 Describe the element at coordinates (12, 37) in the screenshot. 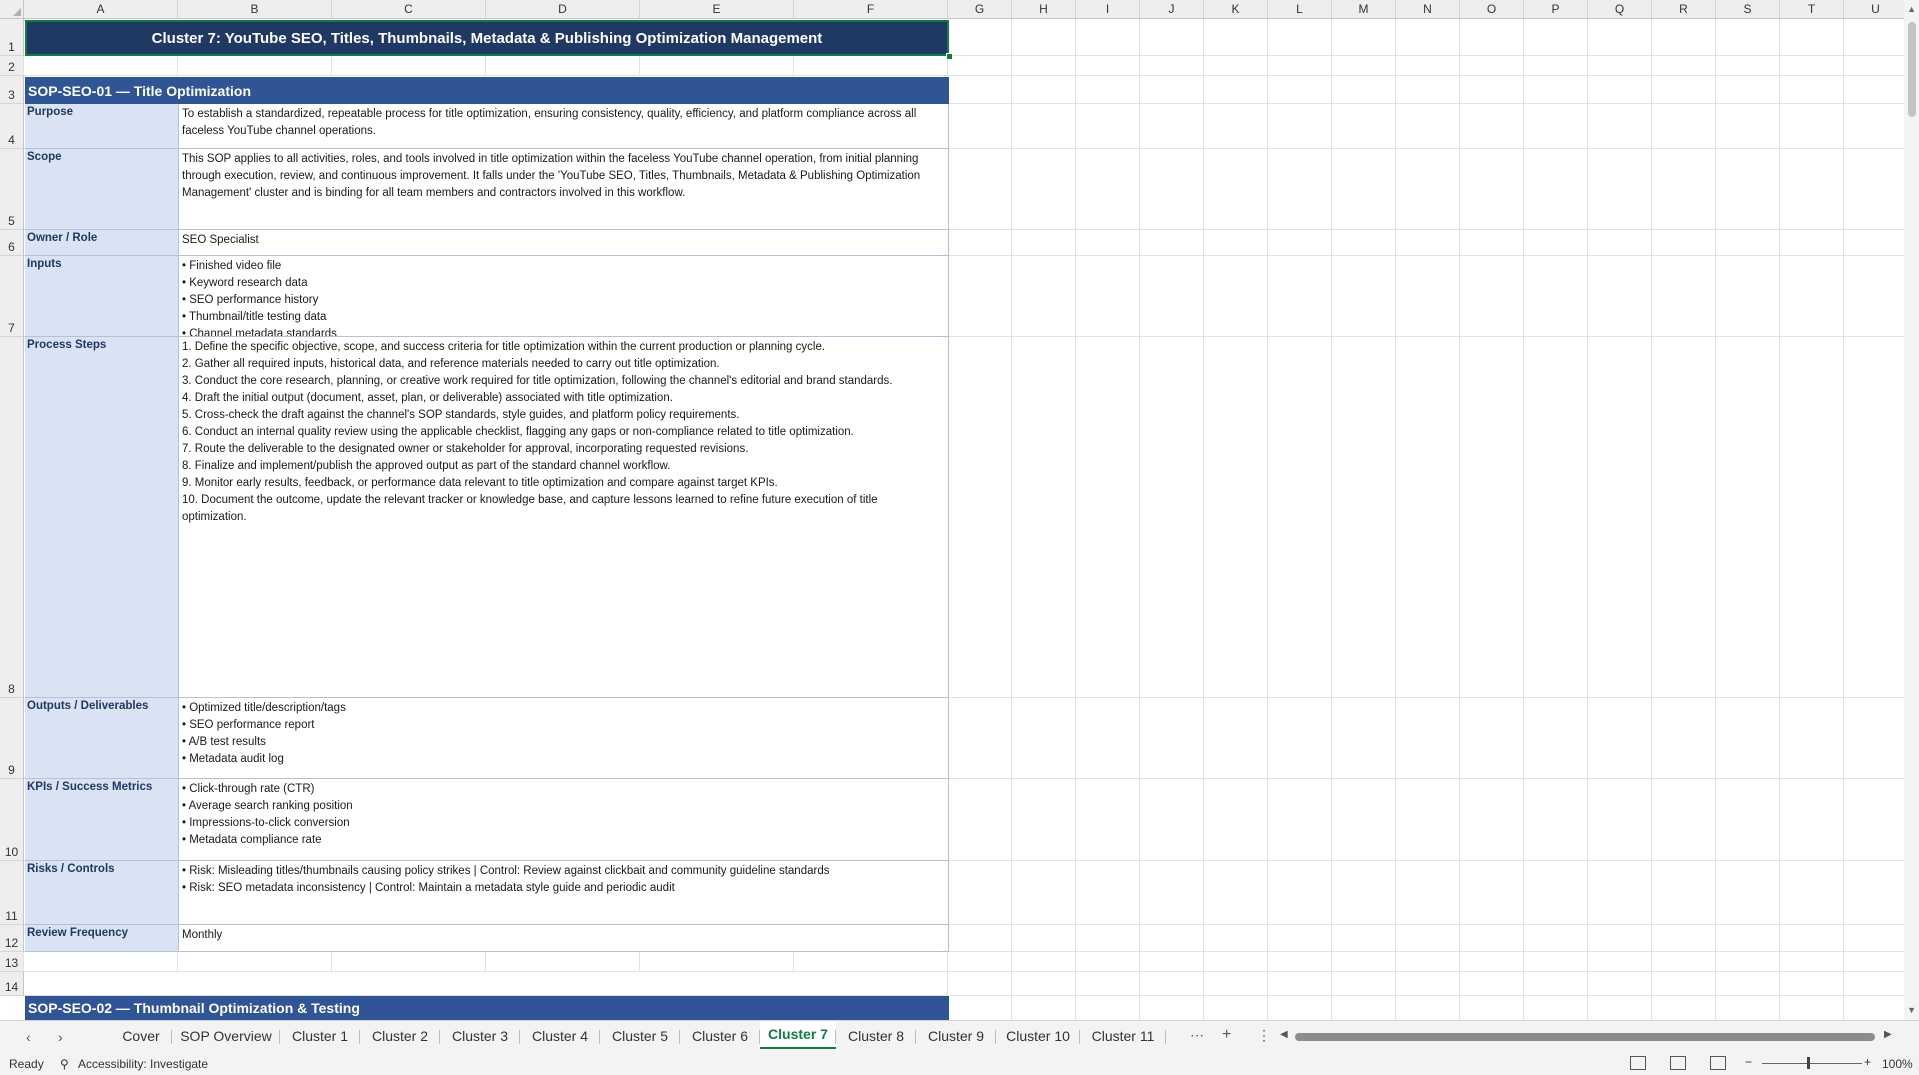

I see `row-header-1: 1` at that location.